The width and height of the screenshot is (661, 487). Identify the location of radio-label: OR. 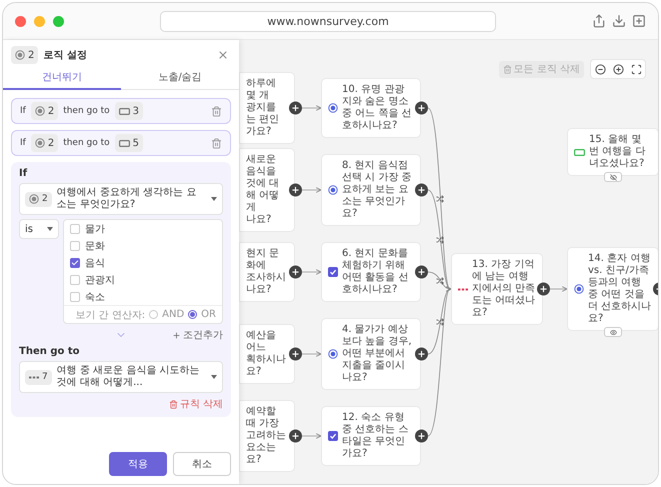
(208, 314).